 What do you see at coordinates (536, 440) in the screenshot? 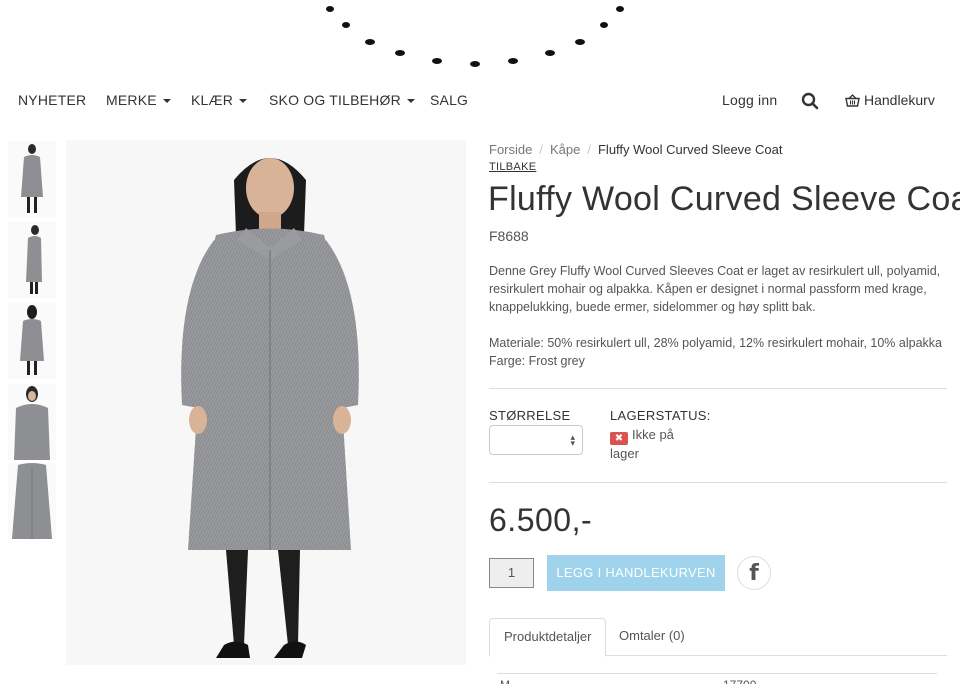
I see `size-select: ▴ ▾` at bounding box center [536, 440].